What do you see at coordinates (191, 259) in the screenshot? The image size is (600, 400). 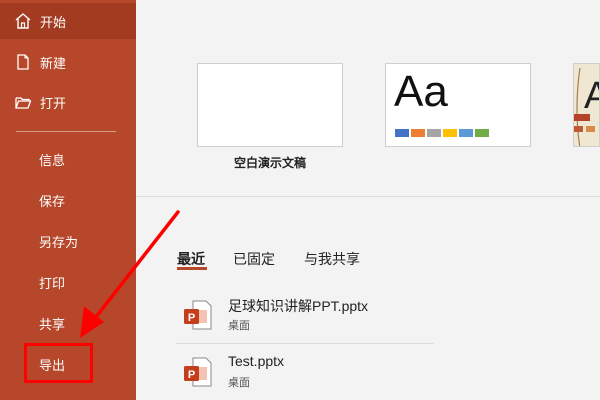 I see `tab-recent: 最近` at bounding box center [191, 259].